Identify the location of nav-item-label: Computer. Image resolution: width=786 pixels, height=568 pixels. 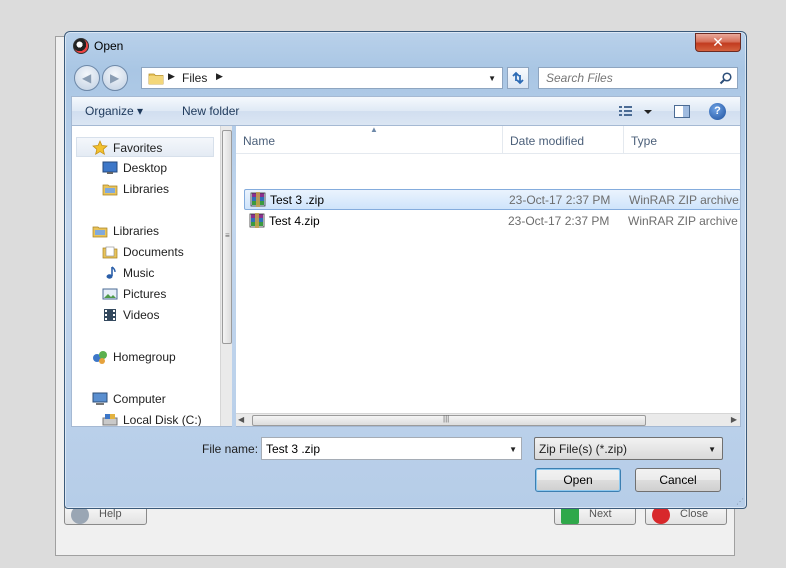
(139, 399).